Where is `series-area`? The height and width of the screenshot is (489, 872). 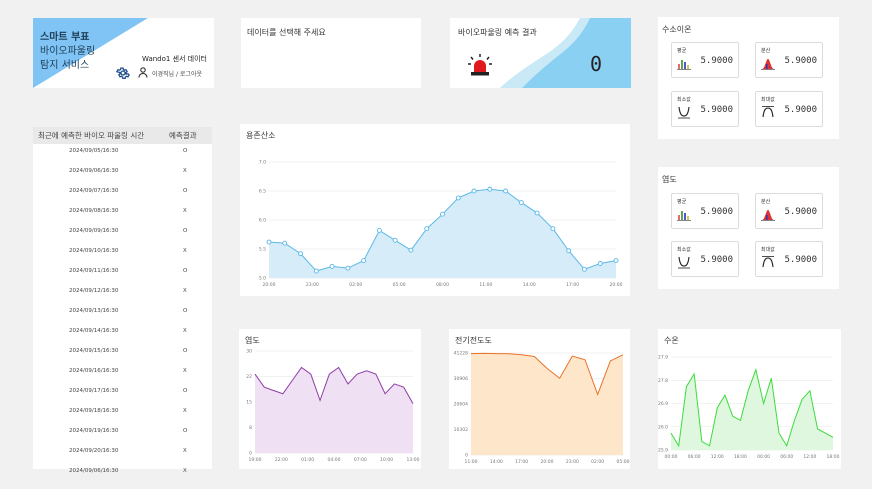 series-area is located at coordinates (334, 410).